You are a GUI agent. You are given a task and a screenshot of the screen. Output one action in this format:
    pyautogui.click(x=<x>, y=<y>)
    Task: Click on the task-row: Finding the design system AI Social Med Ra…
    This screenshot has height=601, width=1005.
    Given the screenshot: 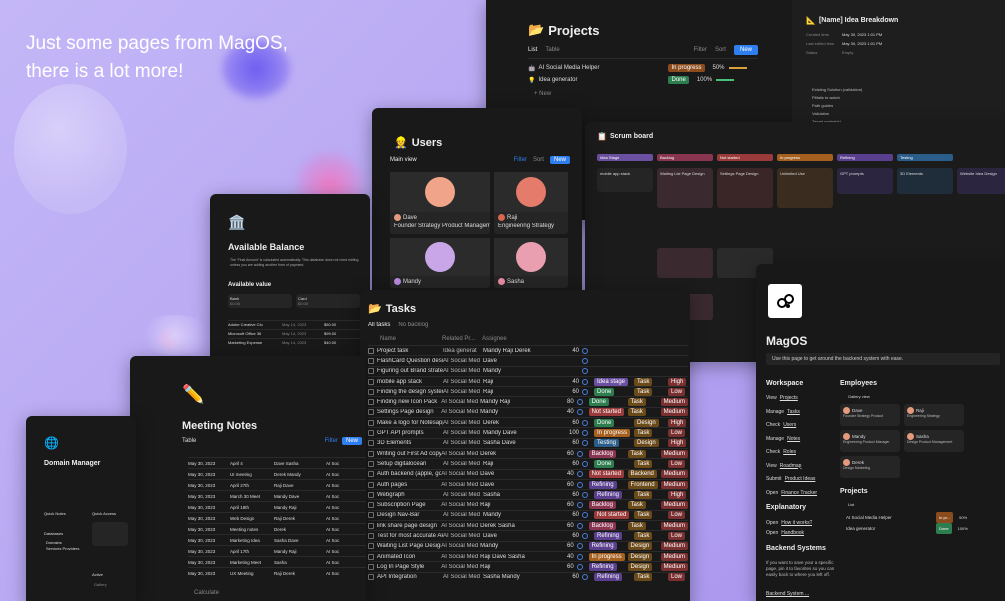 What is the action you would take?
    pyautogui.click(x=528, y=391)
    